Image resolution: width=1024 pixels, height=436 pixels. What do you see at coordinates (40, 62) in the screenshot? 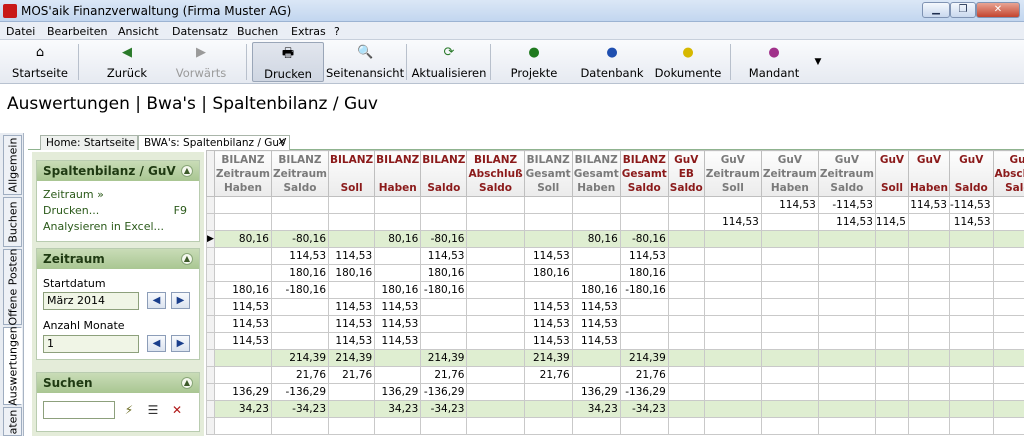
I see `startseite-button: ⌂ Startseite` at bounding box center [40, 62].